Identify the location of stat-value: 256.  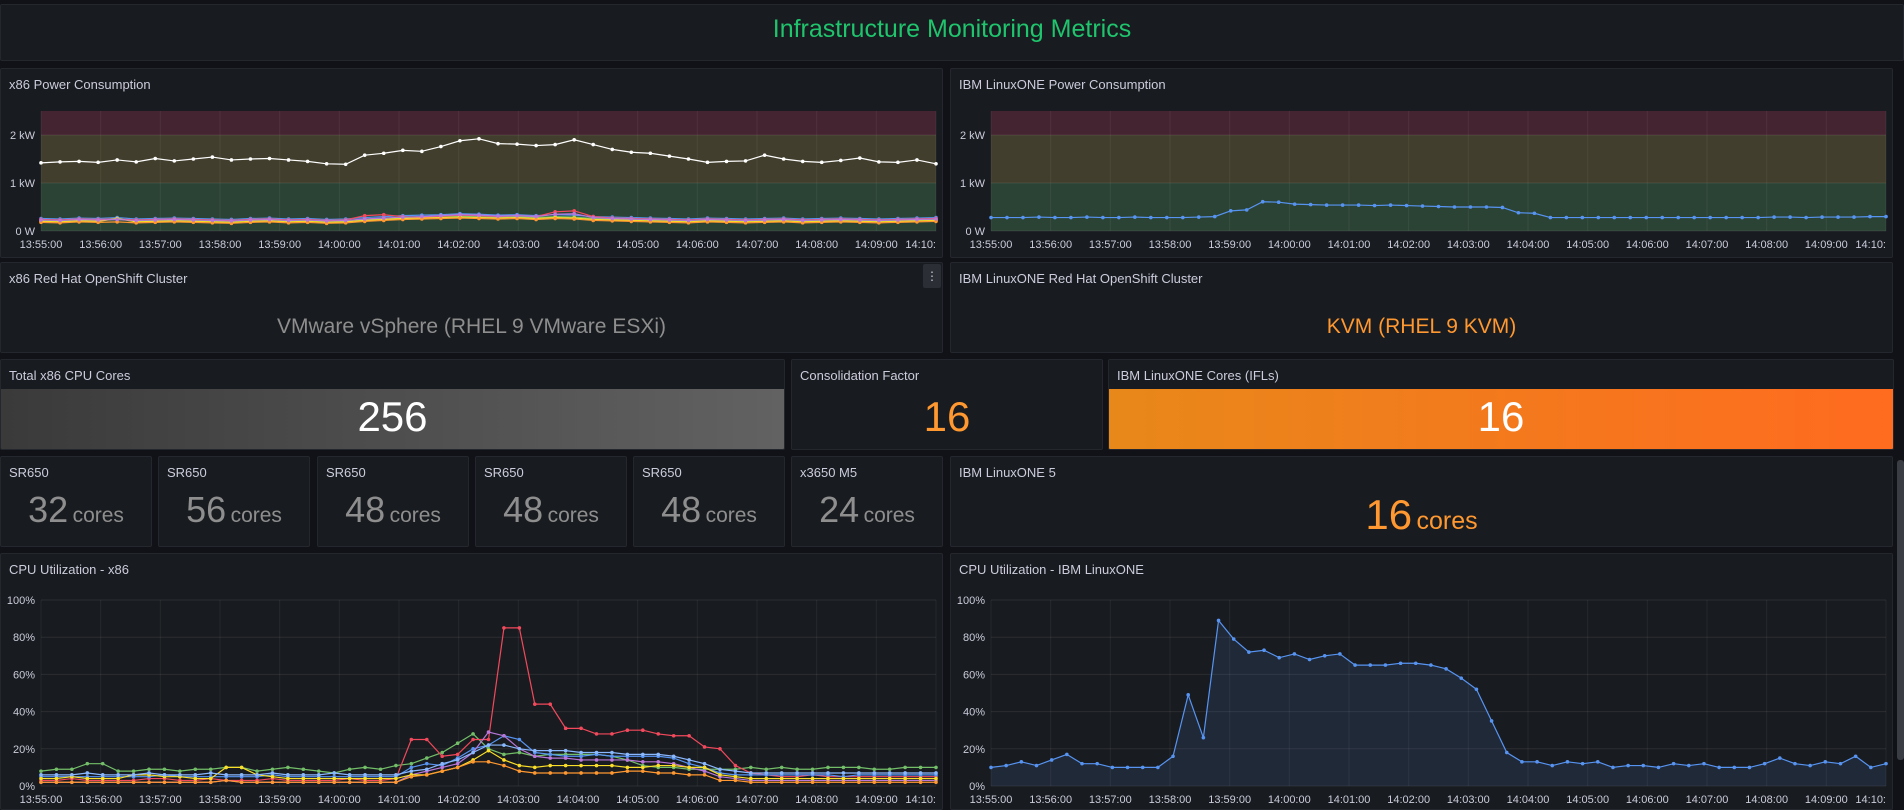
(392, 416).